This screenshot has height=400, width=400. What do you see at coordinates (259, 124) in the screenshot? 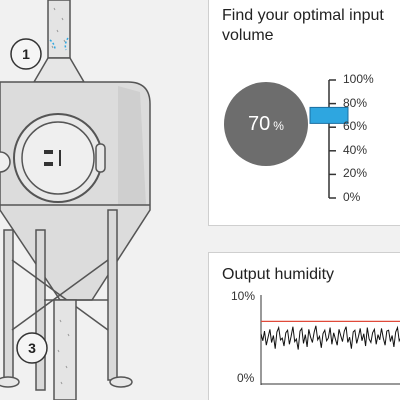
I see `input-volume-value: 70` at bounding box center [259, 124].